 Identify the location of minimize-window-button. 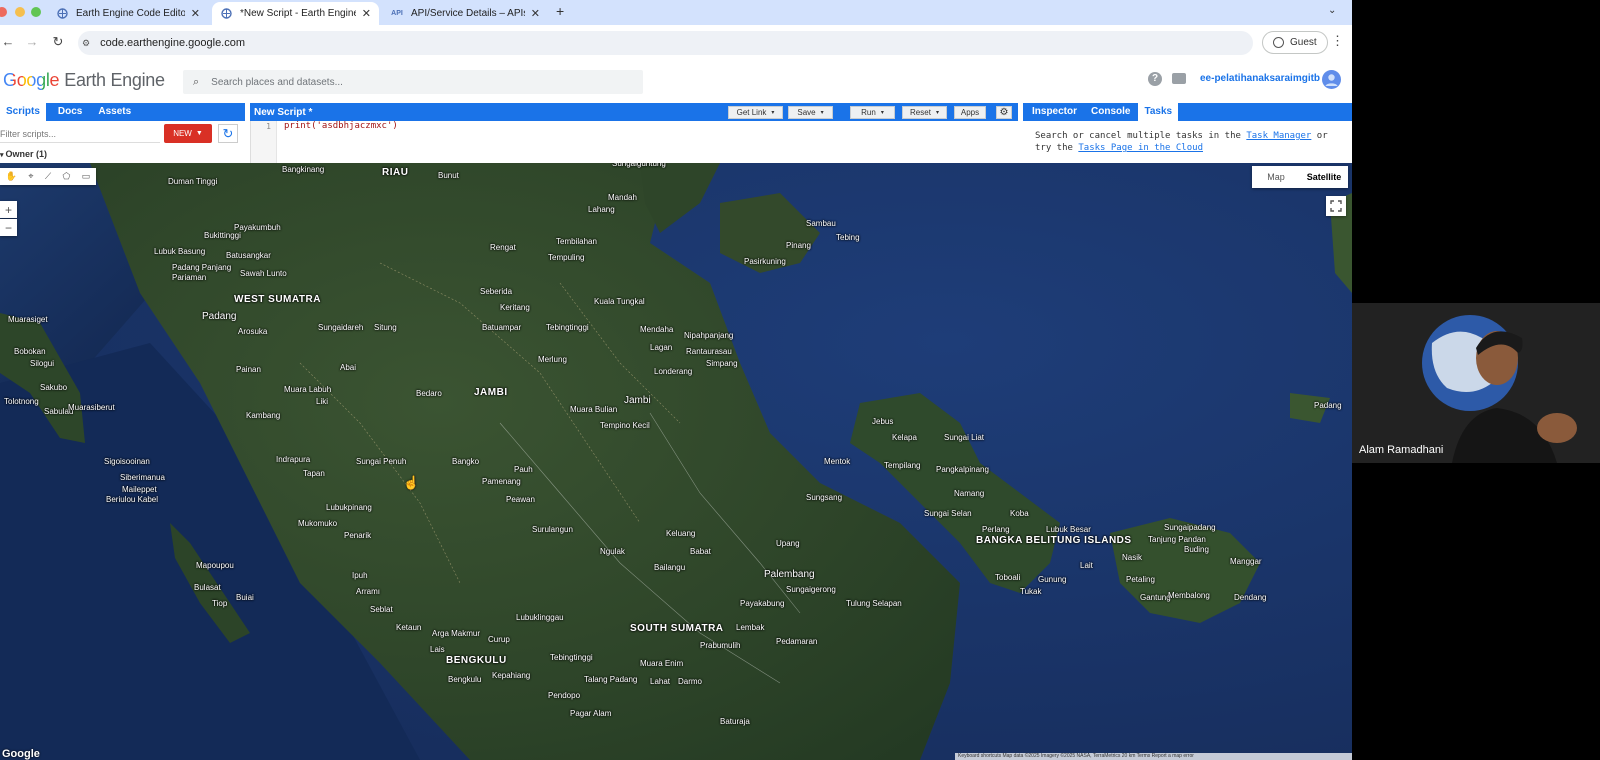
(20, 12).